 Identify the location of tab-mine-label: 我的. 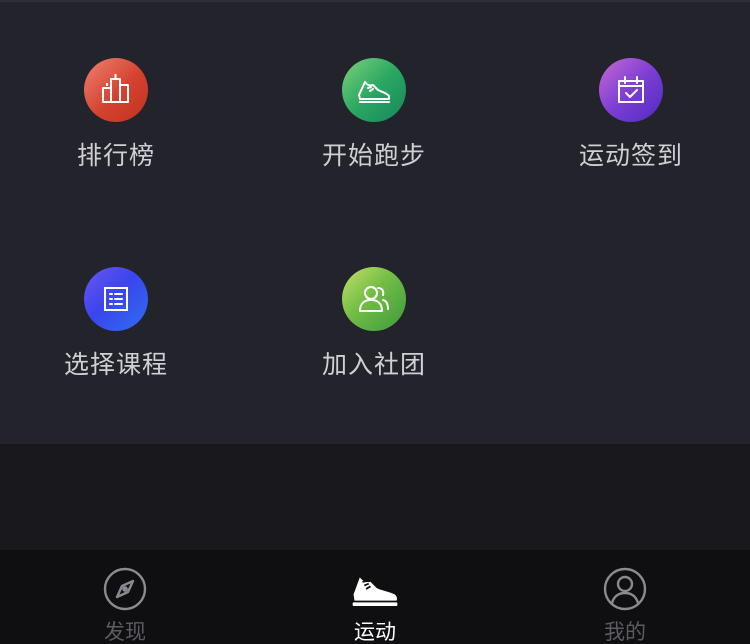
(625, 632).